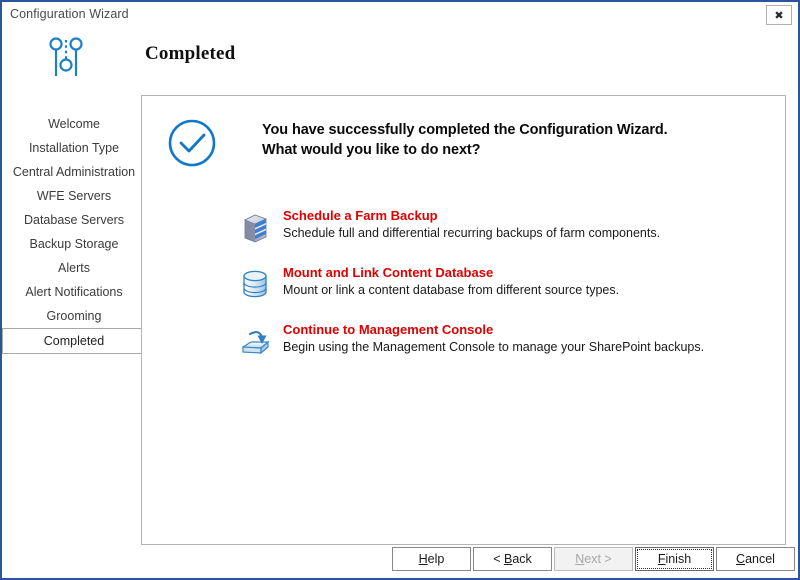 The height and width of the screenshot is (580, 800). Describe the element at coordinates (69, 14) in the screenshot. I see `window-title: Configuration Wizard` at that location.